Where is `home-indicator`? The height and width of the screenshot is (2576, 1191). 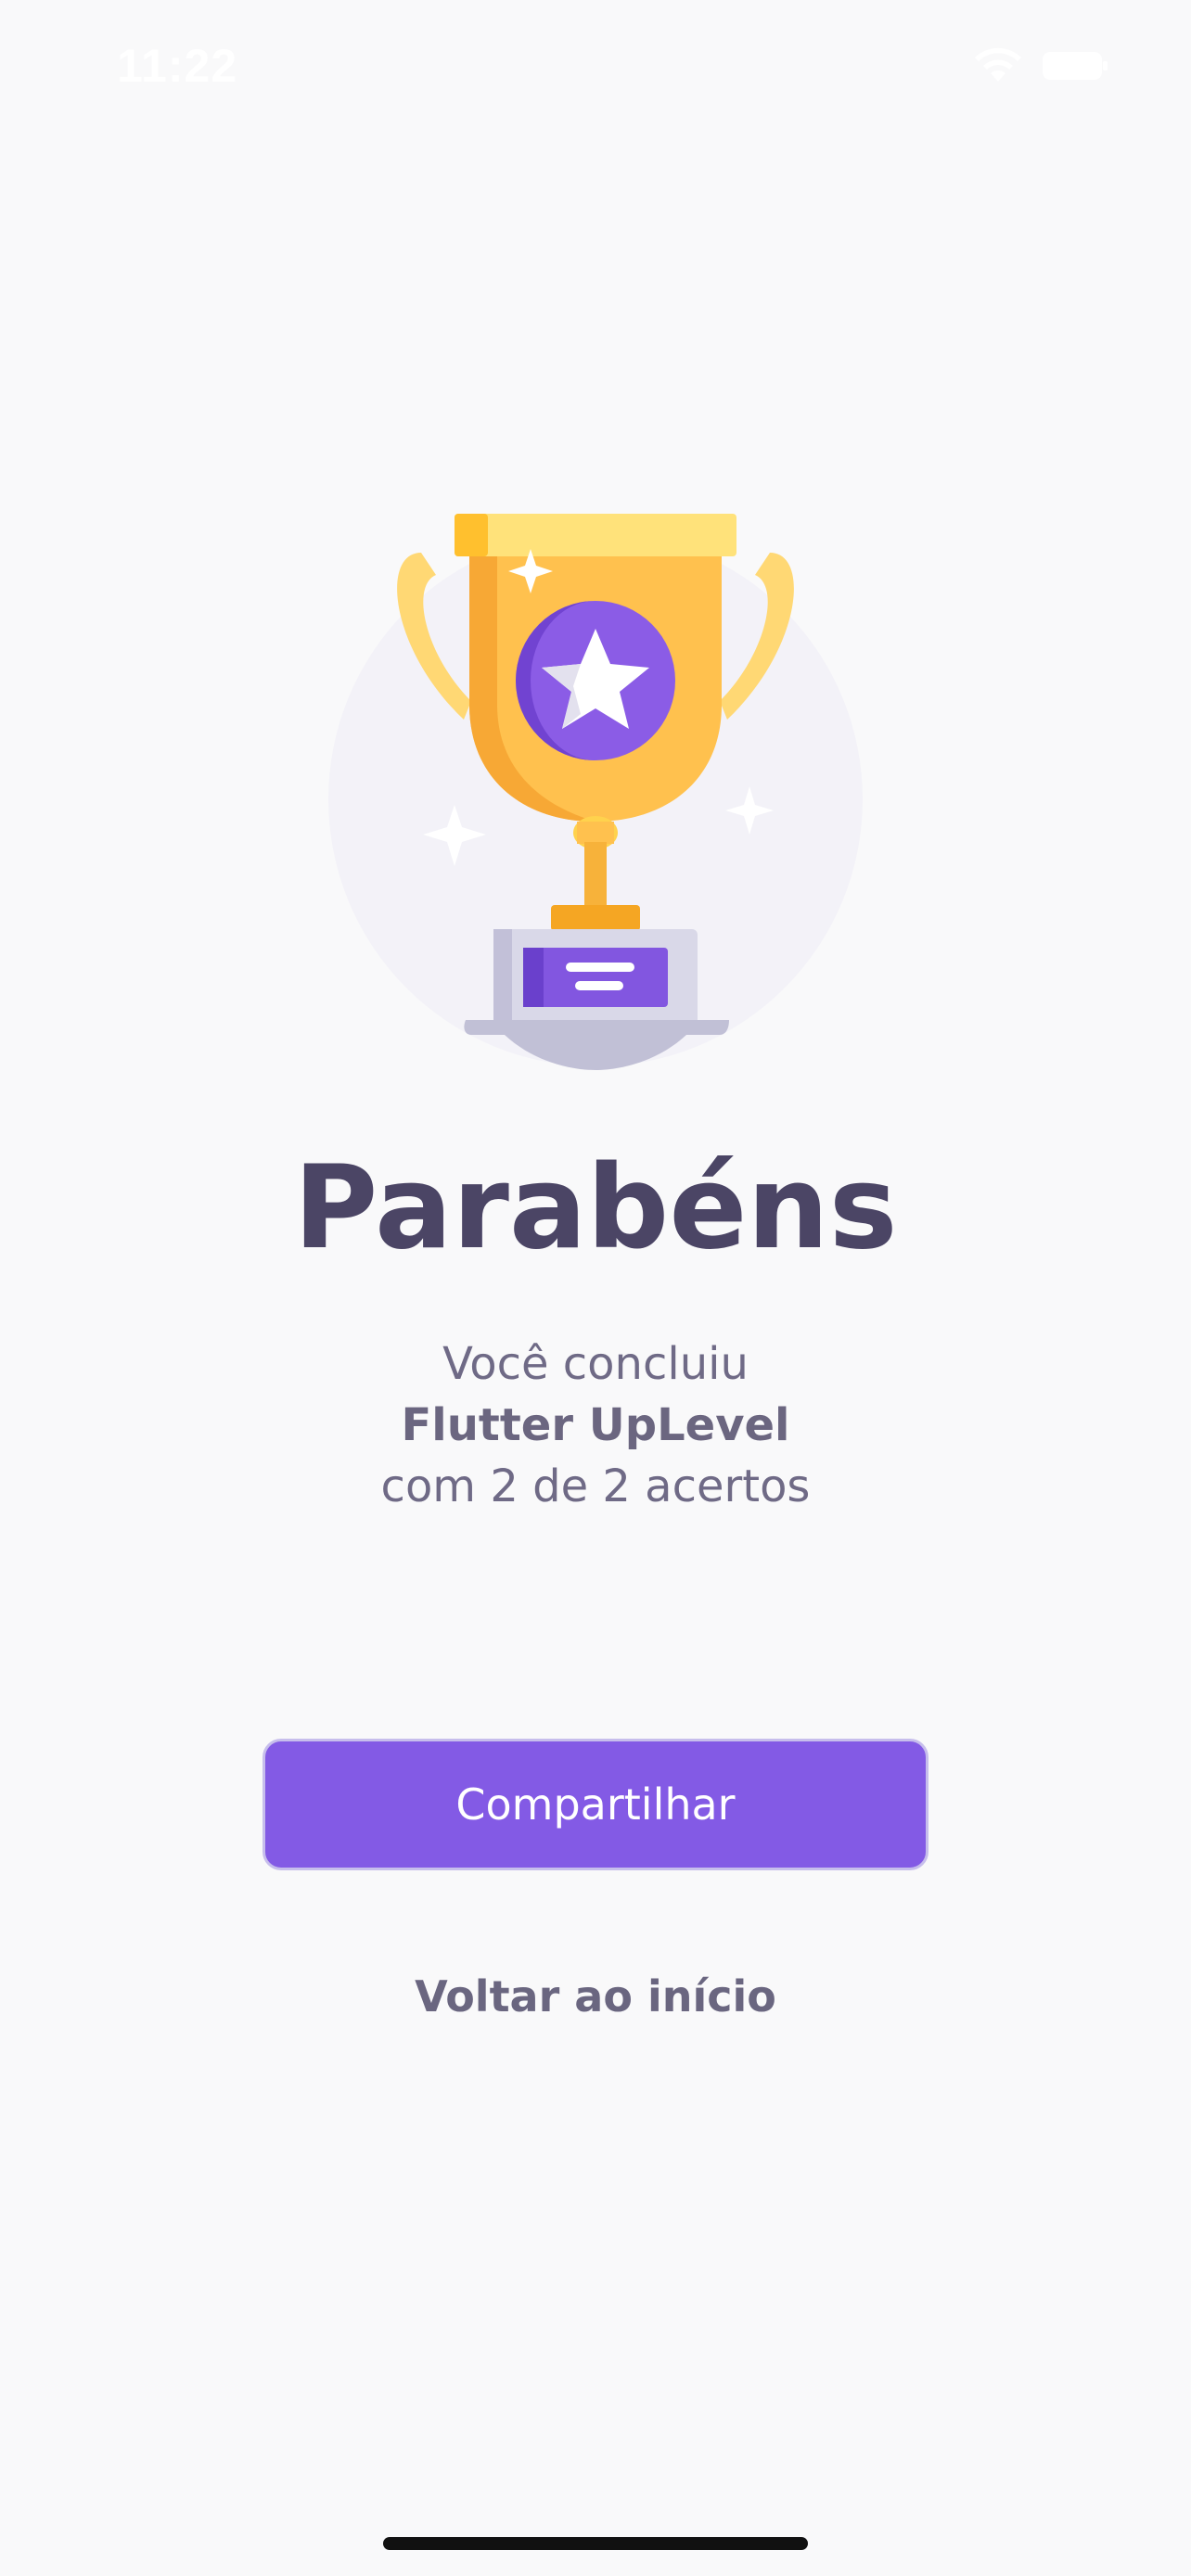
home-indicator is located at coordinates (595, 2543).